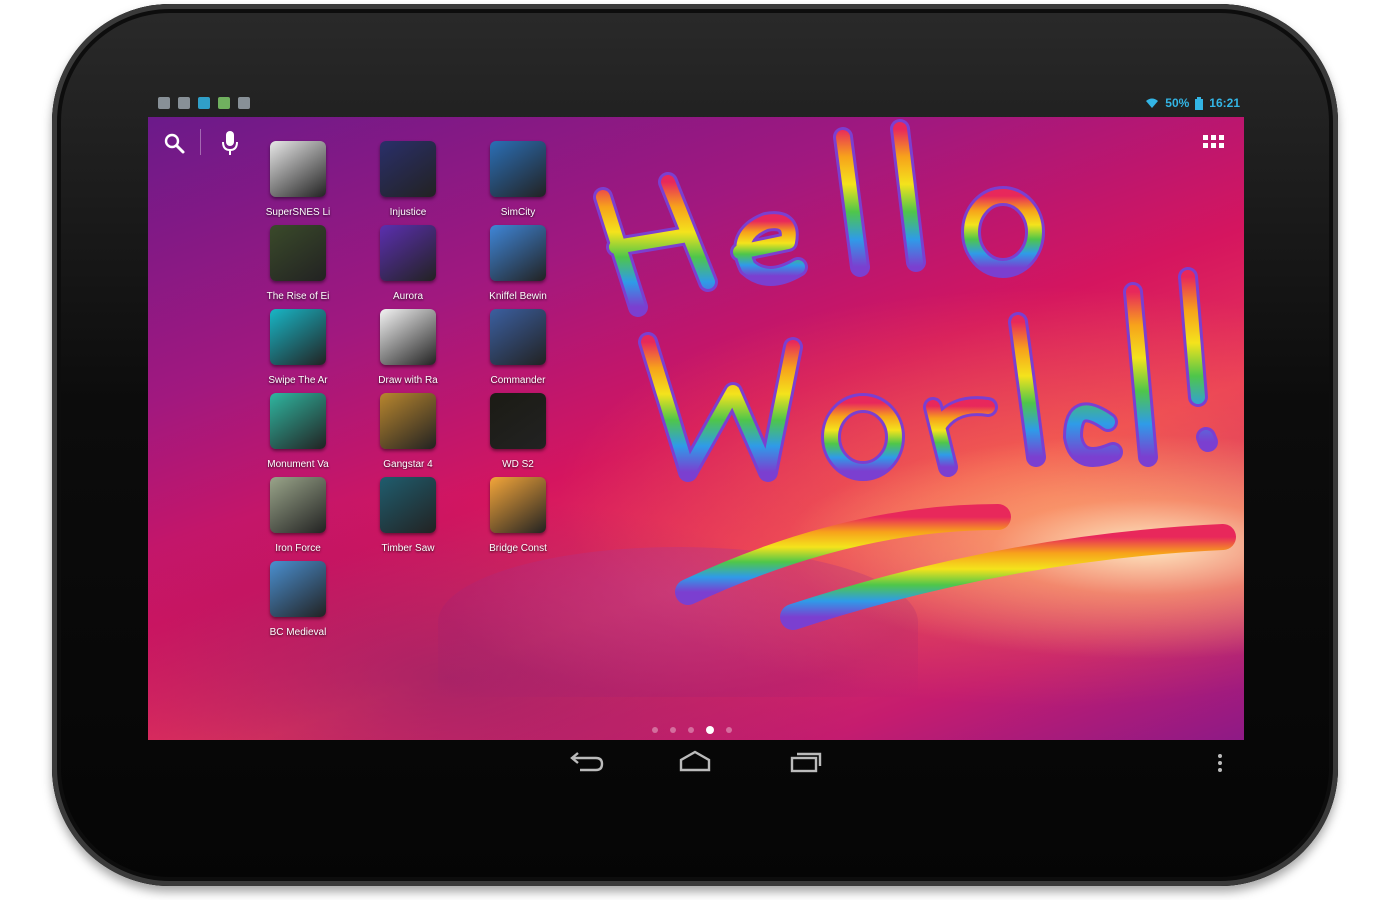 This screenshot has height=900, width=1388. What do you see at coordinates (955, 567) in the screenshot?
I see `underline-strokes` at bounding box center [955, 567].